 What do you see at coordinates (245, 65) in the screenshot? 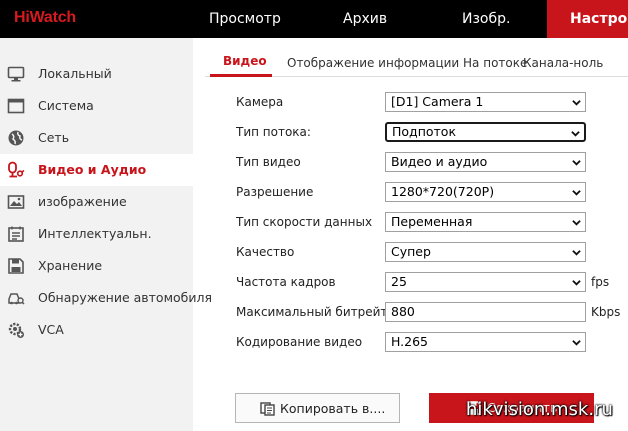
I see `tab-video: Видео` at bounding box center [245, 65].